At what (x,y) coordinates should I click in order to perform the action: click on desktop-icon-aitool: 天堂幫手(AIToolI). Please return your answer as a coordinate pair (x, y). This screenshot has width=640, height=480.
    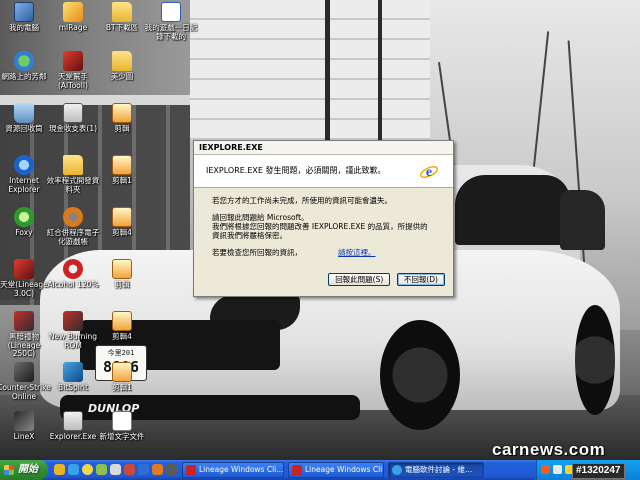
    Looking at the image, I should click on (73, 70).